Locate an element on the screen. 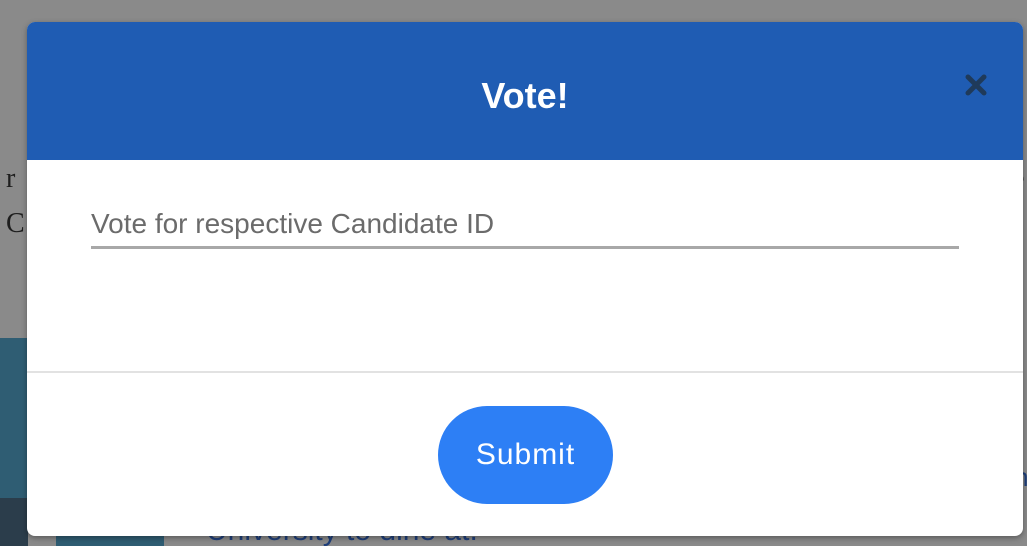 The height and width of the screenshot is (546, 1027). modal-title: Vote! is located at coordinates (525, 95).